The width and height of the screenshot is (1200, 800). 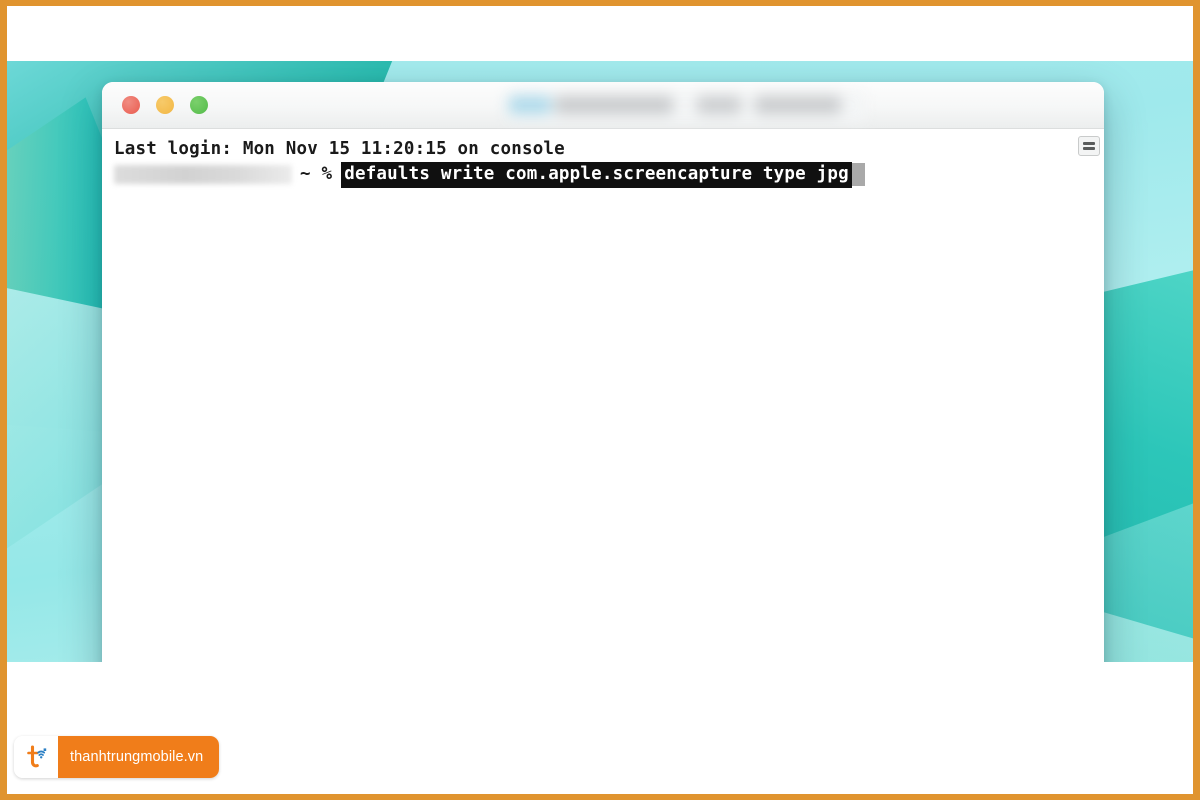 I want to click on prompt-symbol: ~ %, so click(x=316, y=174).